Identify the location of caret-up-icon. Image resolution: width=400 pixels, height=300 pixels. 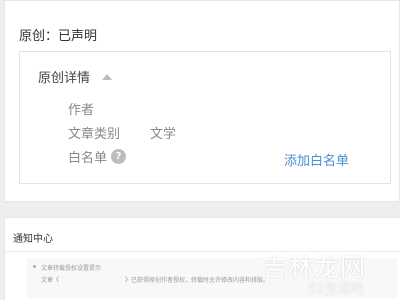
(107, 76).